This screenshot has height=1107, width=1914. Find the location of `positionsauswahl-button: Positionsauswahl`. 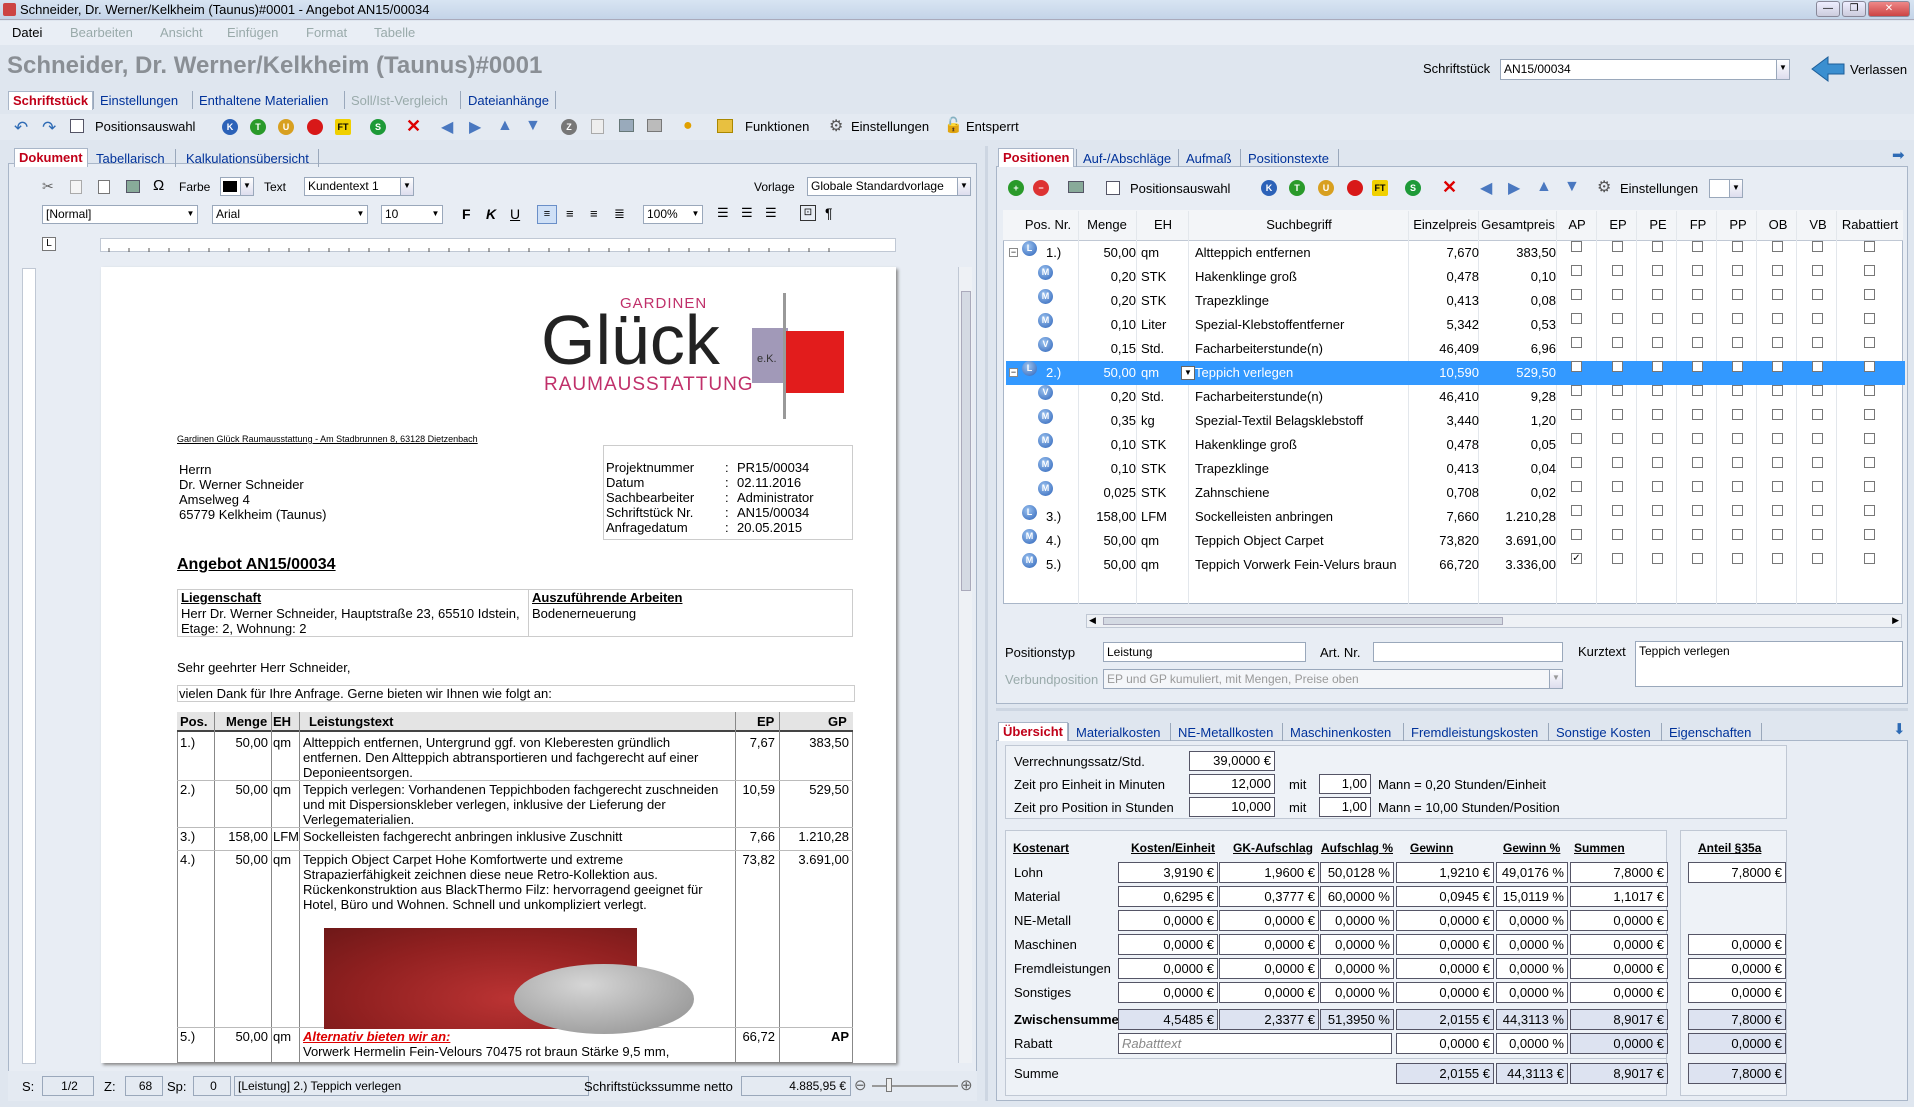

positionsauswahl-button: Positionsauswahl is located at coordinates (1180, 188).